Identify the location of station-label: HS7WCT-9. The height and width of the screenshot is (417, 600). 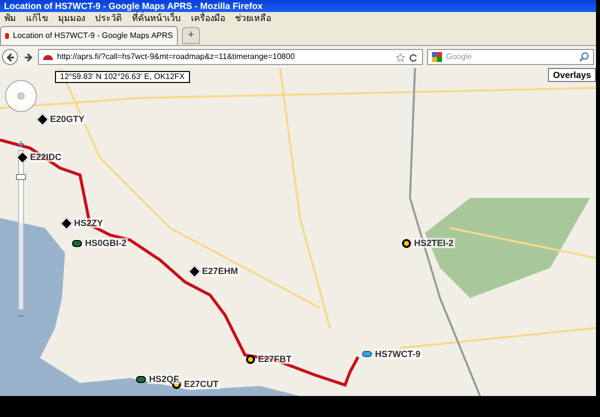
(398, 354).